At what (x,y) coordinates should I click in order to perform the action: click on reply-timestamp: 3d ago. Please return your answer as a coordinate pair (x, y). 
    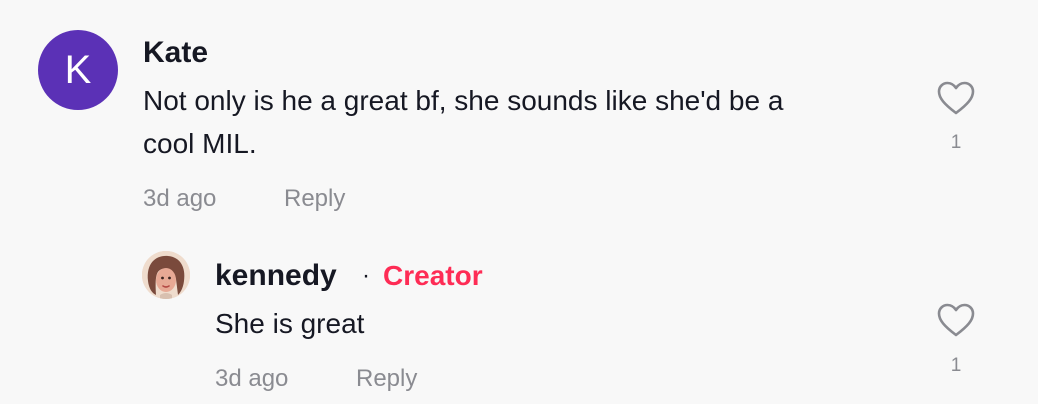
    Looking at the image, I should click on (252, 378).